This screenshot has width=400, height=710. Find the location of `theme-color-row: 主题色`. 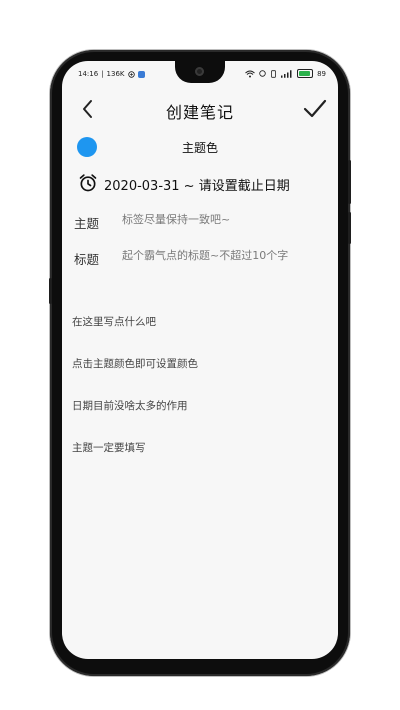

theme-color-row: 主题色 is located at coordinates (200, 148).